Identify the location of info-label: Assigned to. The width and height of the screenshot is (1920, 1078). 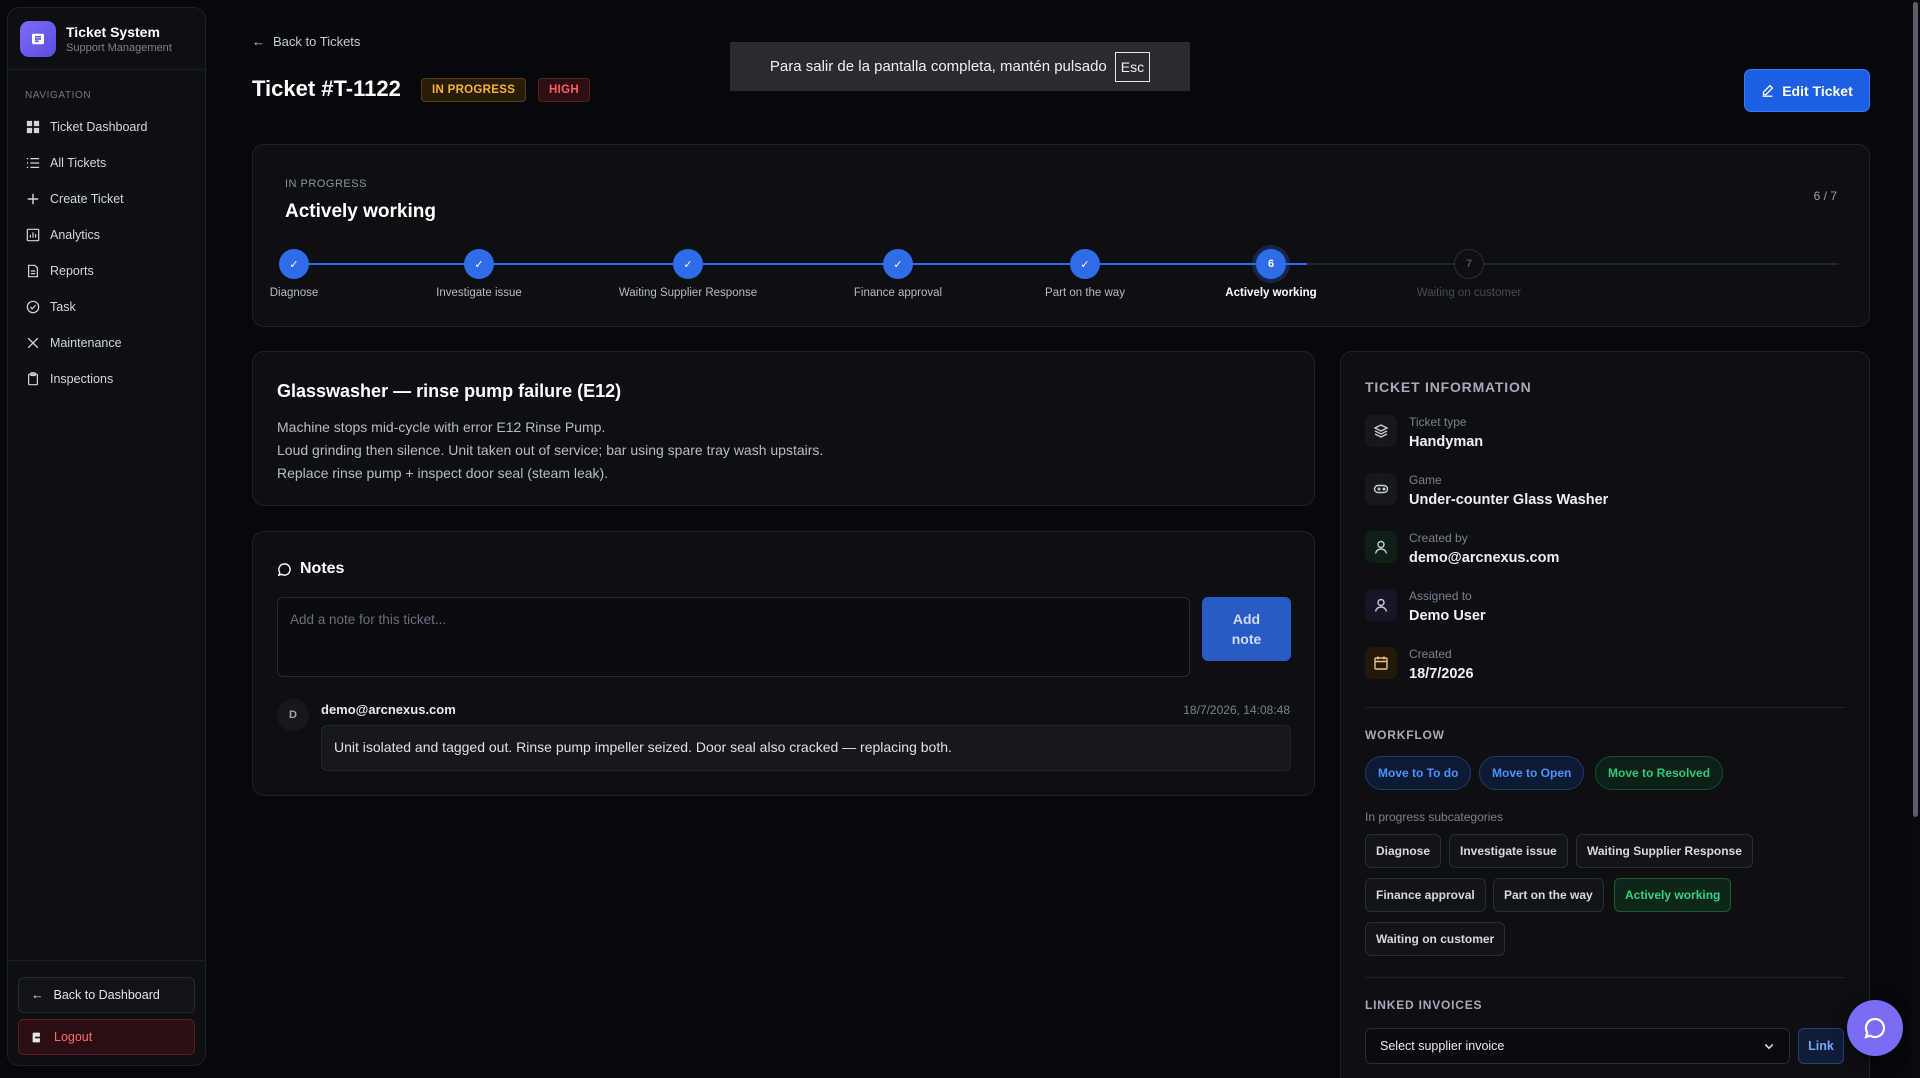
(1440, 596).